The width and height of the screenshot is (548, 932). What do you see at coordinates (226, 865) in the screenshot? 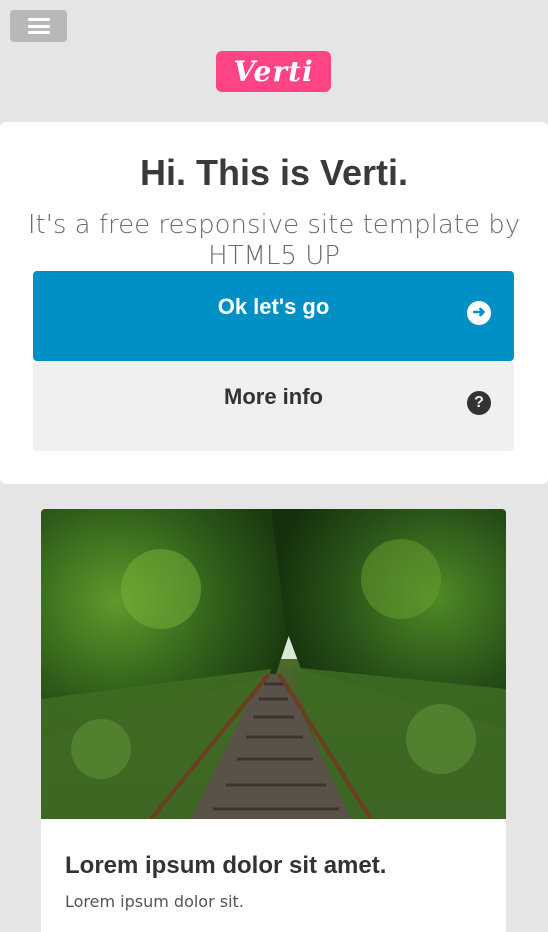
I see `card-title: Lorem ipsum dolor sit amet.` at bounding box center [226, 865].